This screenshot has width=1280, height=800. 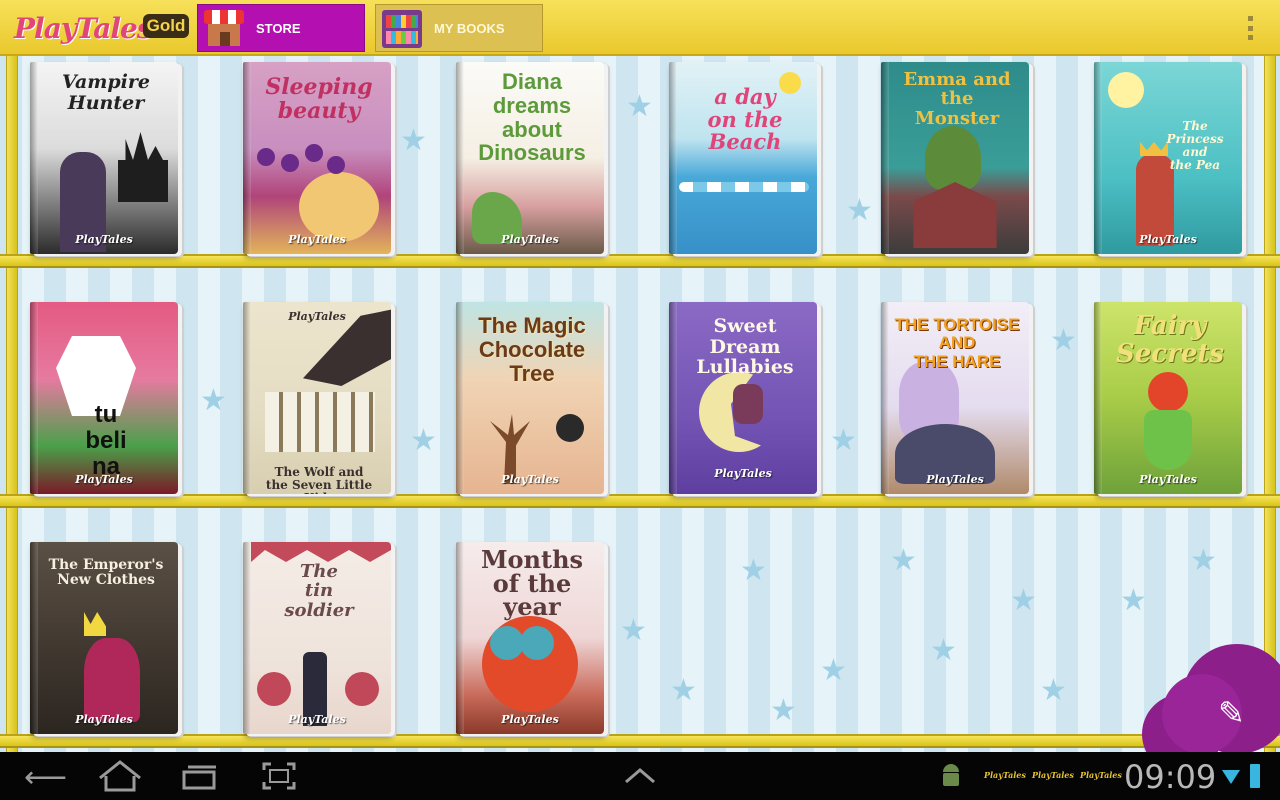 What do you see at coordinates (120, 776) in the screenshot?
I see `home-icon` at bounding box center [120, 776].